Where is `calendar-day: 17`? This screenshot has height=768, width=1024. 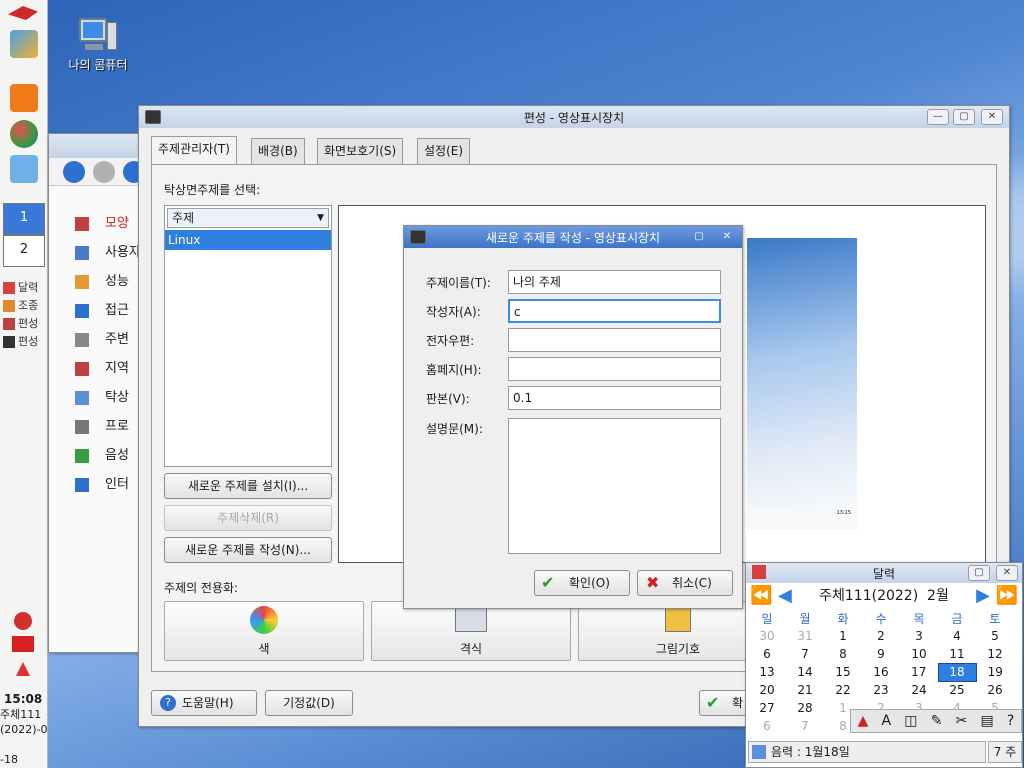
calendar-day: 17 is located at coordinates (919, 672).